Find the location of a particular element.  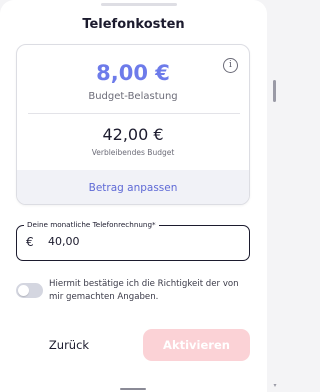

scrollbar-thumb is located at coordinates (274, 91).